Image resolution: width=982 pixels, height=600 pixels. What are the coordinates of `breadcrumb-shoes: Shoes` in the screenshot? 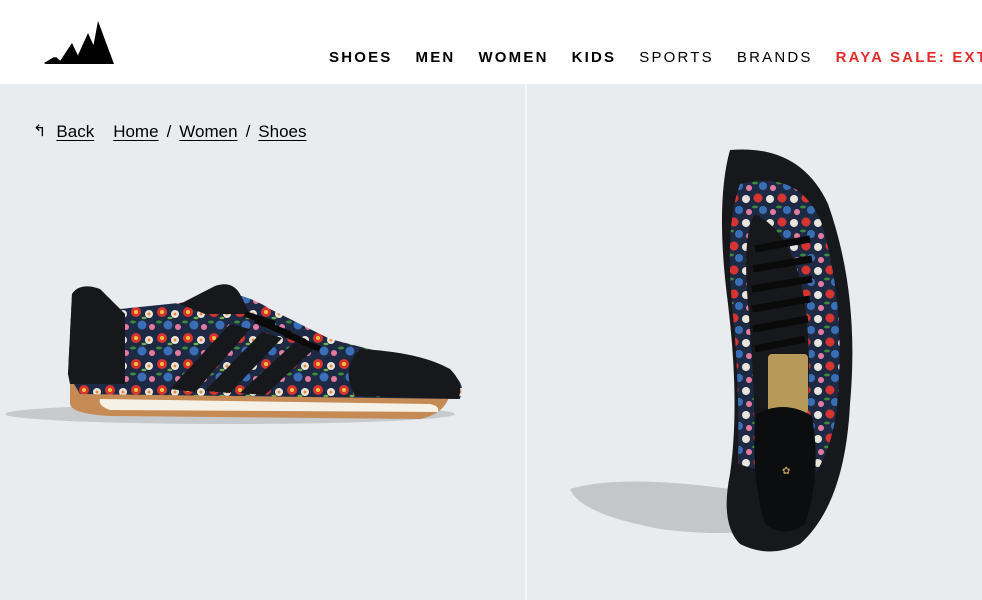 It's located at (282, 132).